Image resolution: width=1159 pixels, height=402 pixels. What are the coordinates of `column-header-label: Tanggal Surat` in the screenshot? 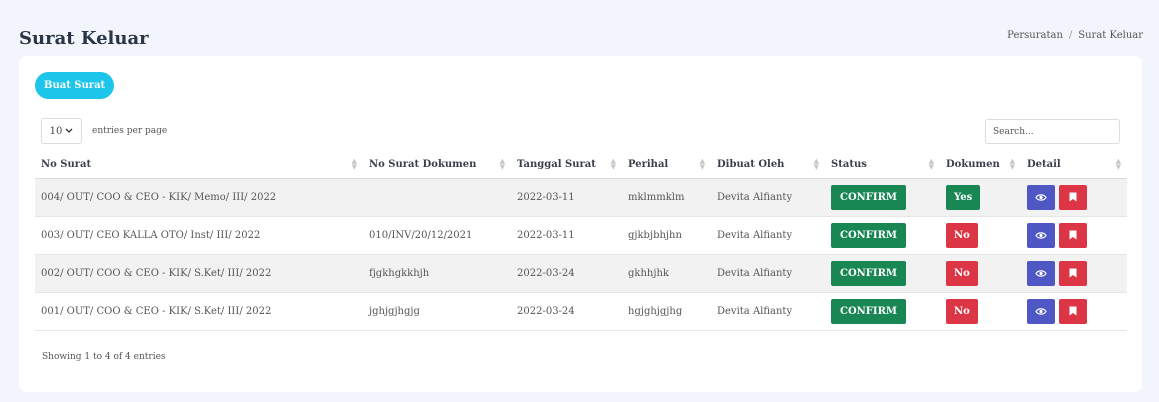 It's located at (556, 165).